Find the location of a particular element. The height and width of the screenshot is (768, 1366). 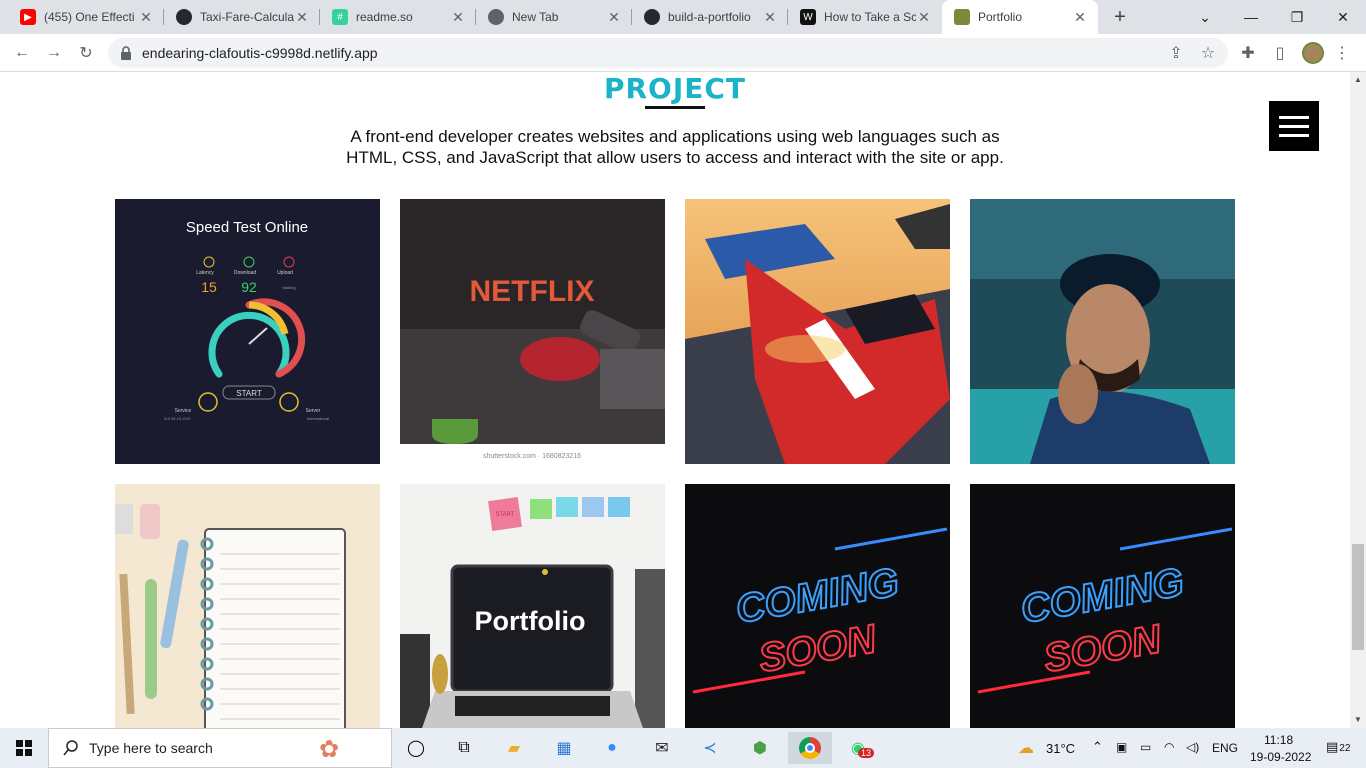

notebook-thumbnail is located at coordinates (247, 606).